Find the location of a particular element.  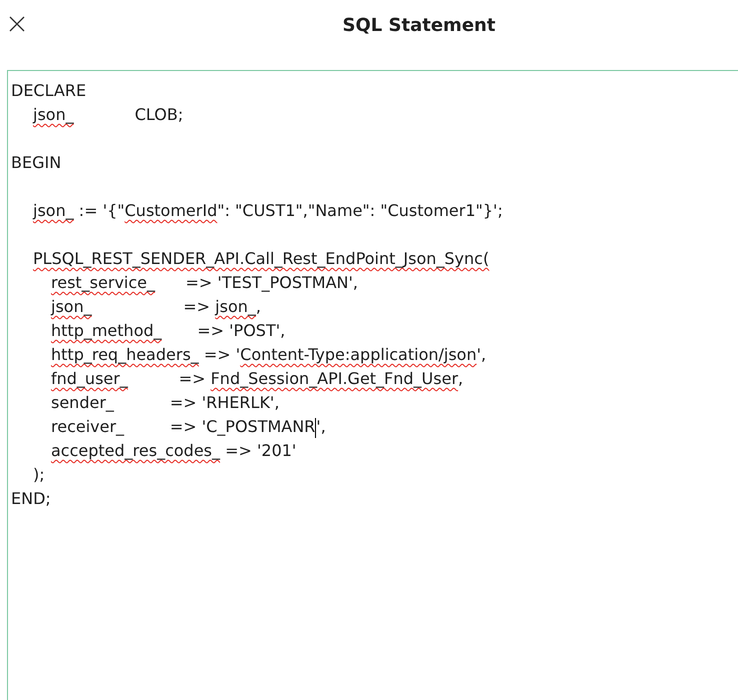

code-line: END; is located at coordinates (31, 499).